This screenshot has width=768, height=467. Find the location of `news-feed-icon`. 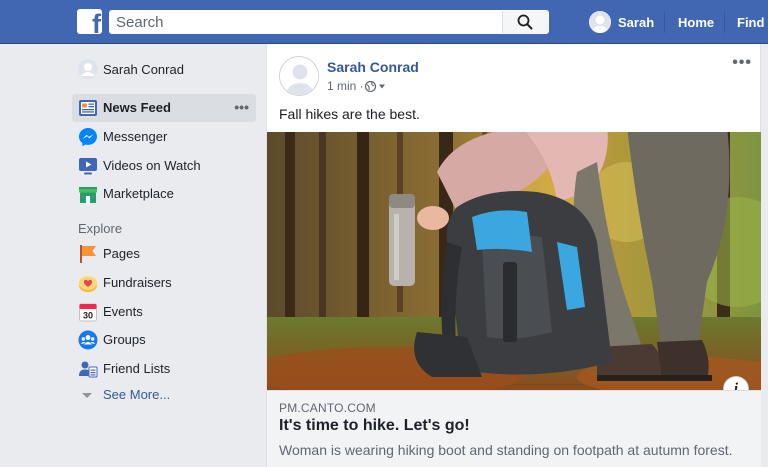

news-feed-icon is located at coordinates (88, 108).